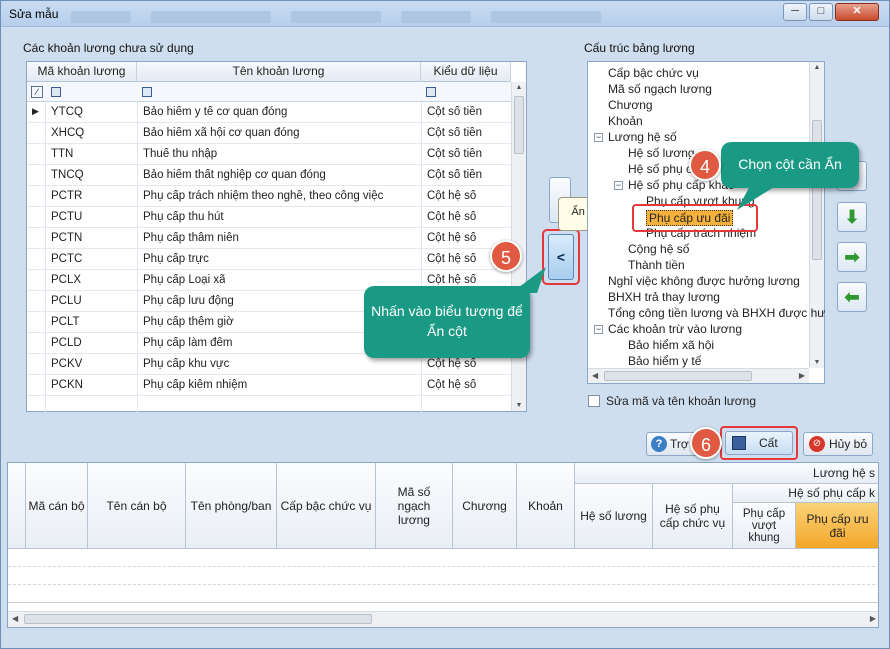  What do you see at coordinates (215, 112) in the screenshot?
I see `table-cell: Bảo hiểm y tế cơ quan đóng` at bounding box center [215, 112].